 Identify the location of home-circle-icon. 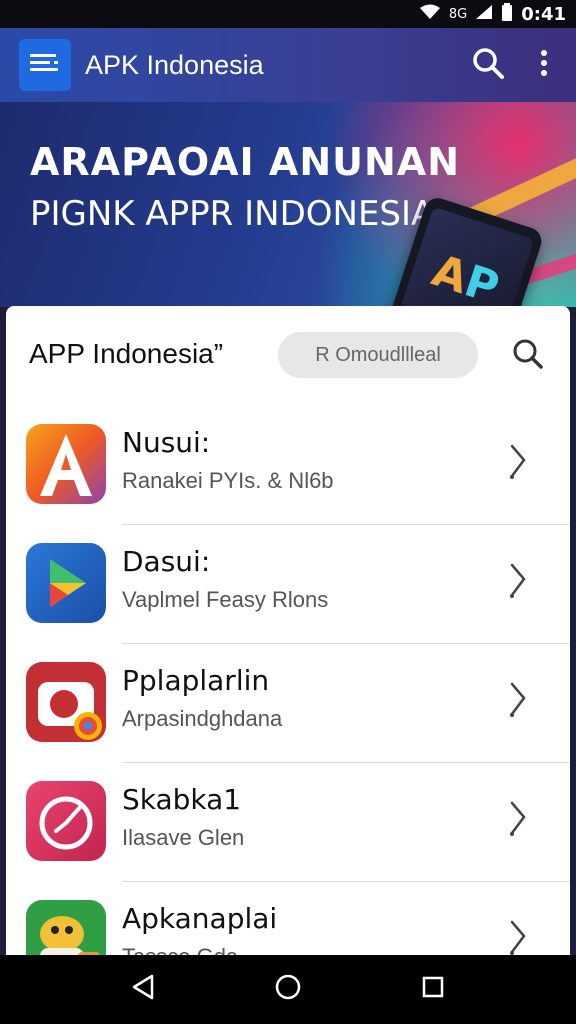
(288, 989).